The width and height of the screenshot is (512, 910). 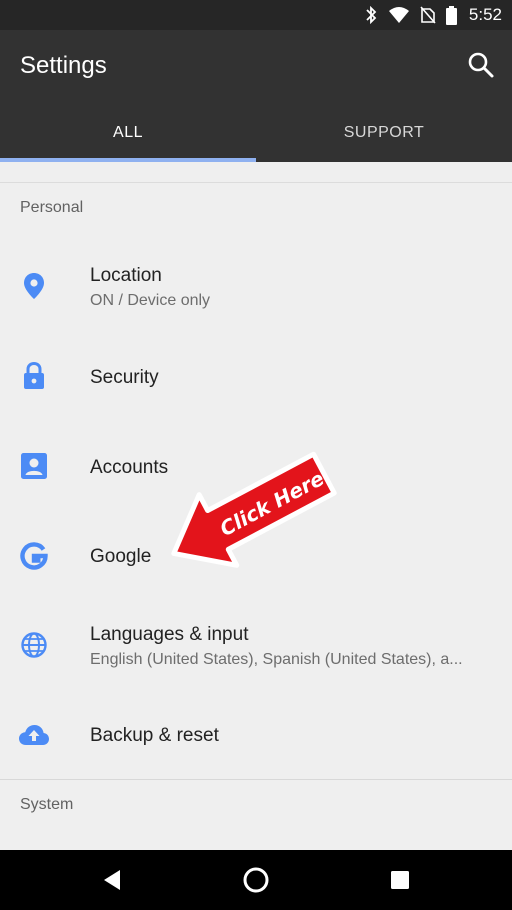 What do you see at coordinates (63, 65) in the screenshot?
I see `page-title: Settings` at bounding box center [63, 65].